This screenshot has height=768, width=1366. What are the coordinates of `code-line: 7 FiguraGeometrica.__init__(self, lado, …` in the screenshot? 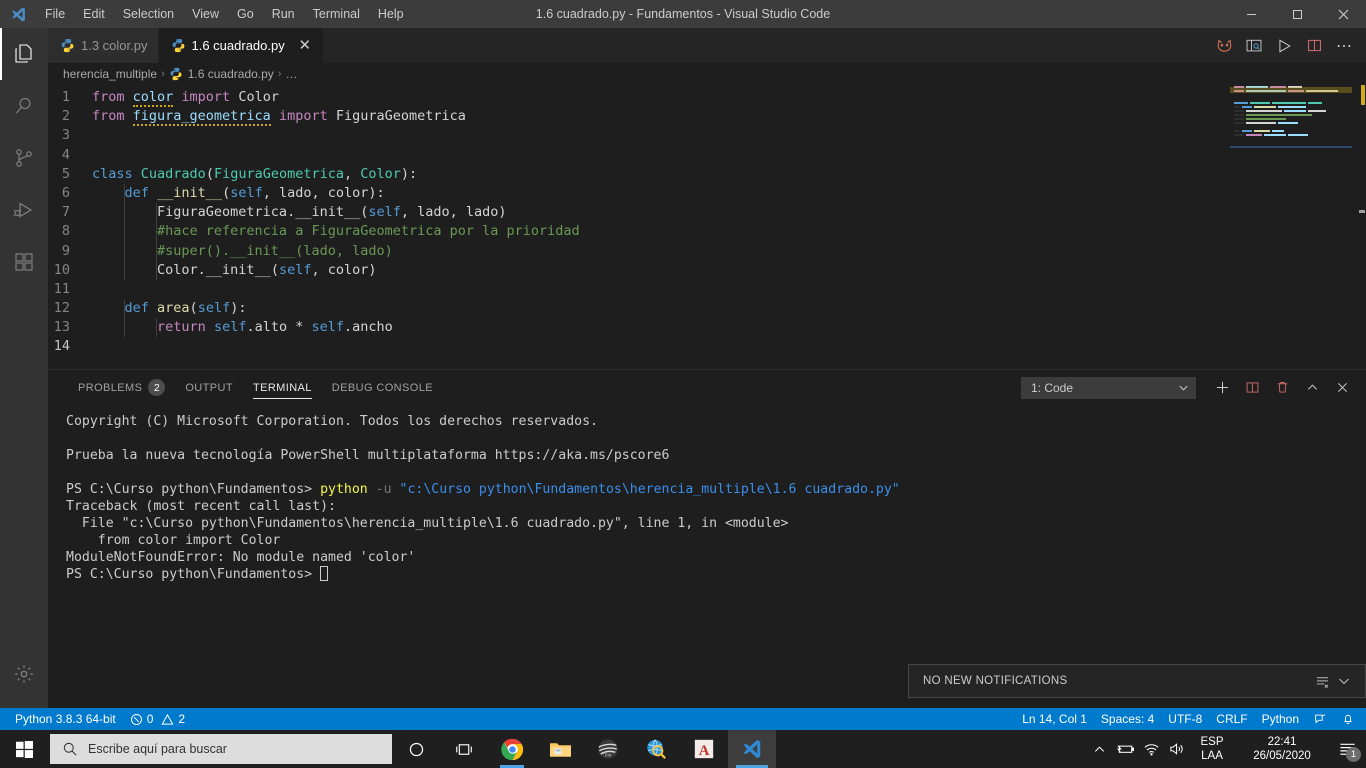 It's located at (707, 213).